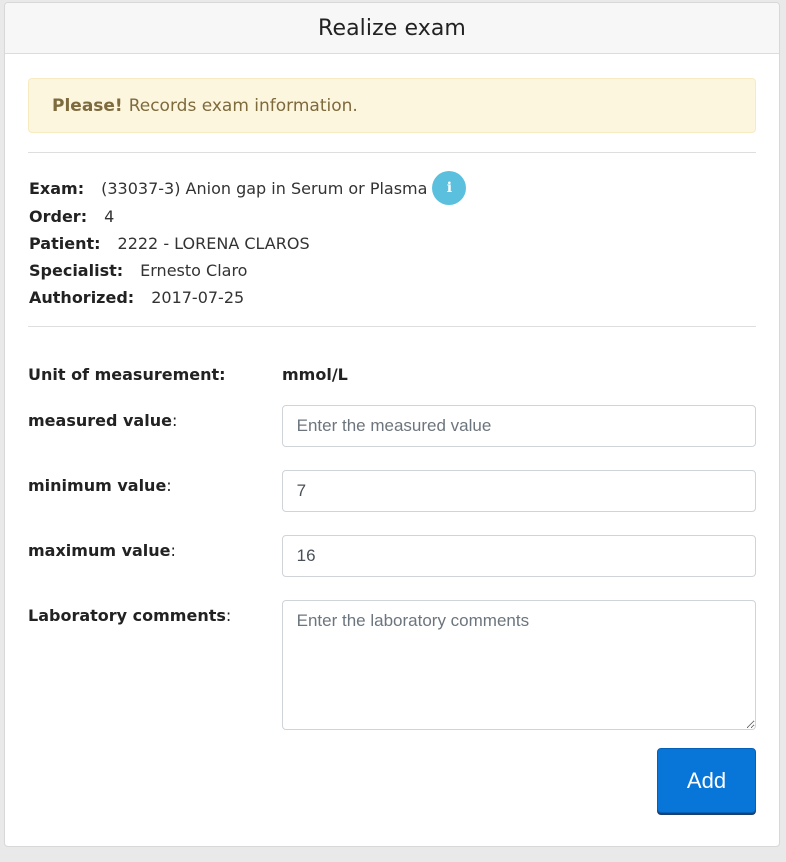 This screenshot has height=862, width=786. What do you see at coordinates (127, 615) in the screenshot?
I see `comments-label-text: Laboratory comments` at bounding box center [127, 615].